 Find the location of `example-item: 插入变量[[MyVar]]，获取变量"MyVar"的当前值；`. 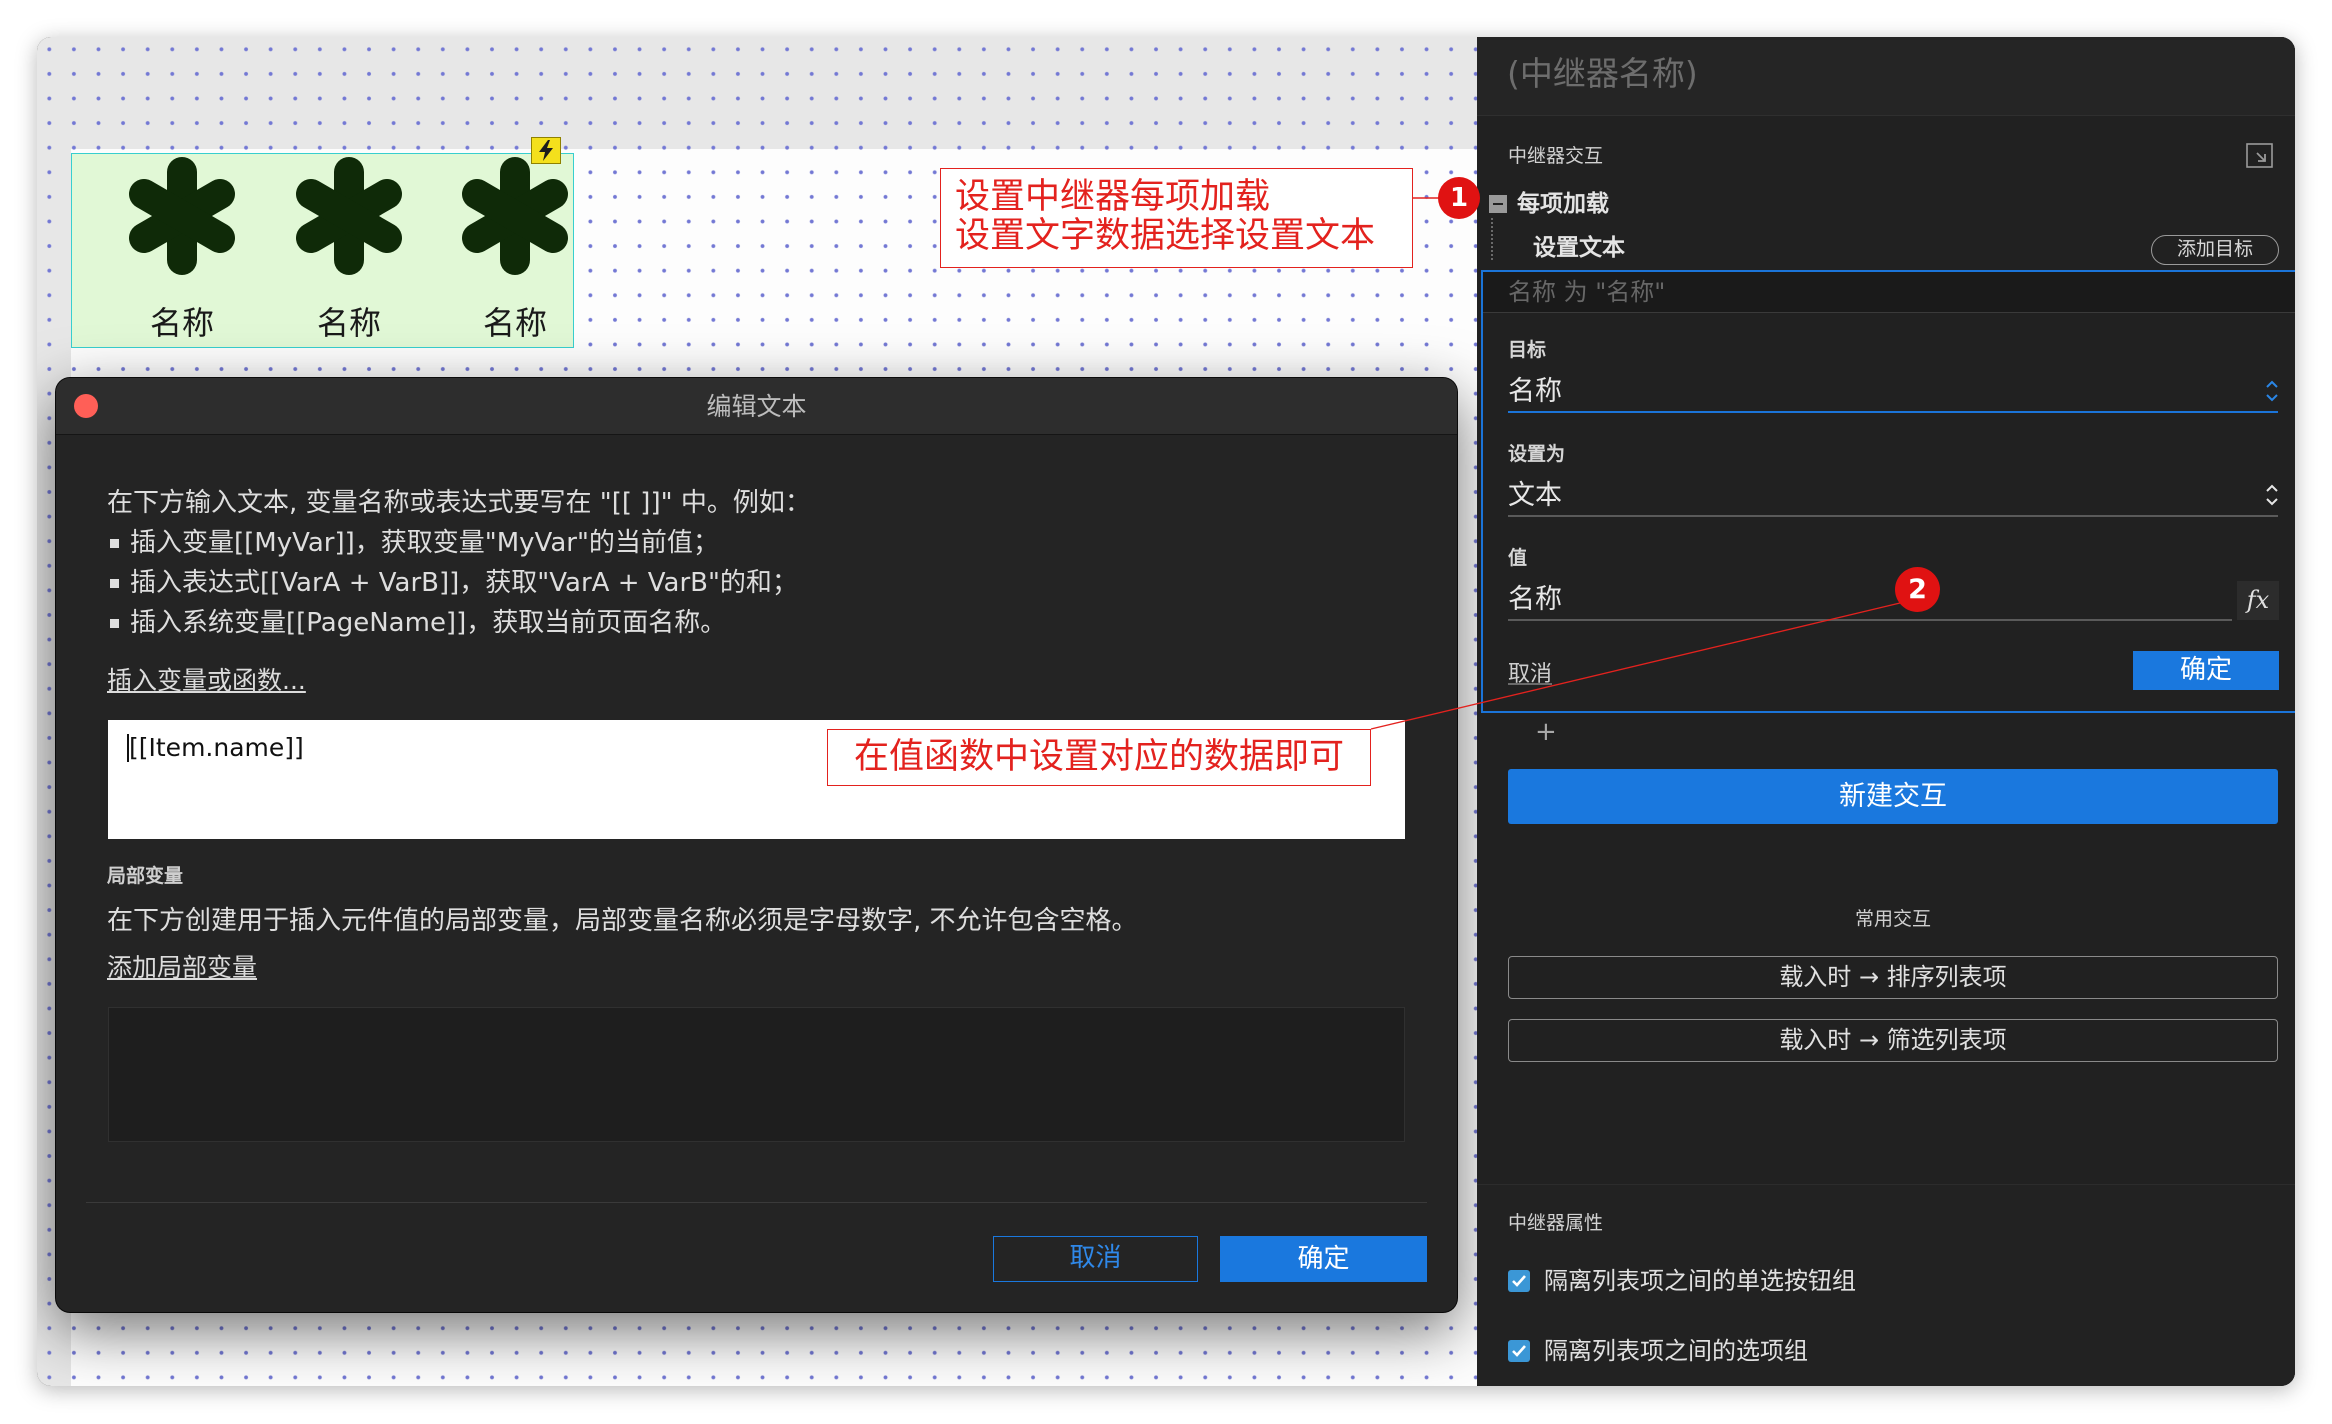

example-item: 插入变量[[MyVar]]，获取变量"MyVar"的当前值； is located at coordinates (707, 543).